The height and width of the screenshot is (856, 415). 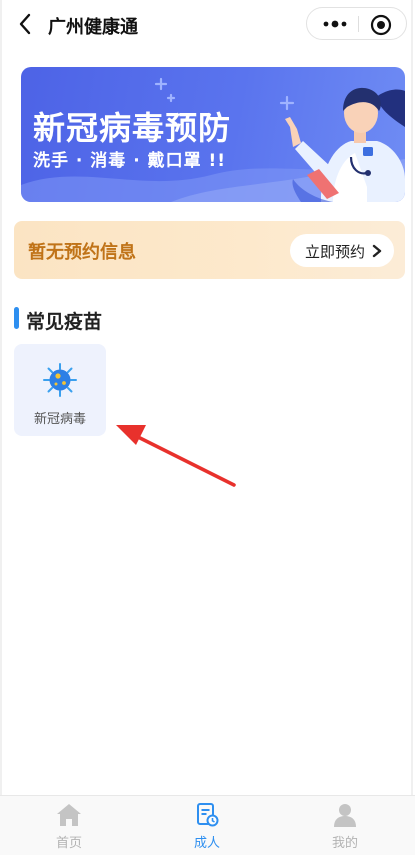 I want to click on vaccine-item-covid: 新冠病毒, so click(x=60, y=390).